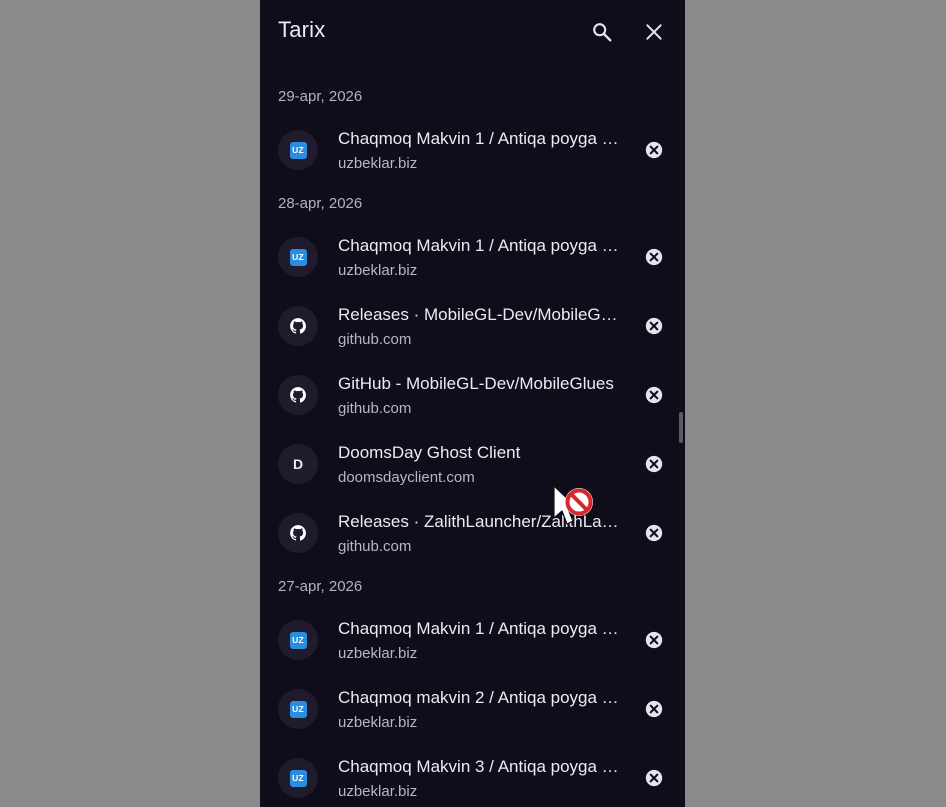  Describe the element at coordinates (429, 452) in the screenshot. I see `history-item-title: DoomsDay Ghost Client` at that location.